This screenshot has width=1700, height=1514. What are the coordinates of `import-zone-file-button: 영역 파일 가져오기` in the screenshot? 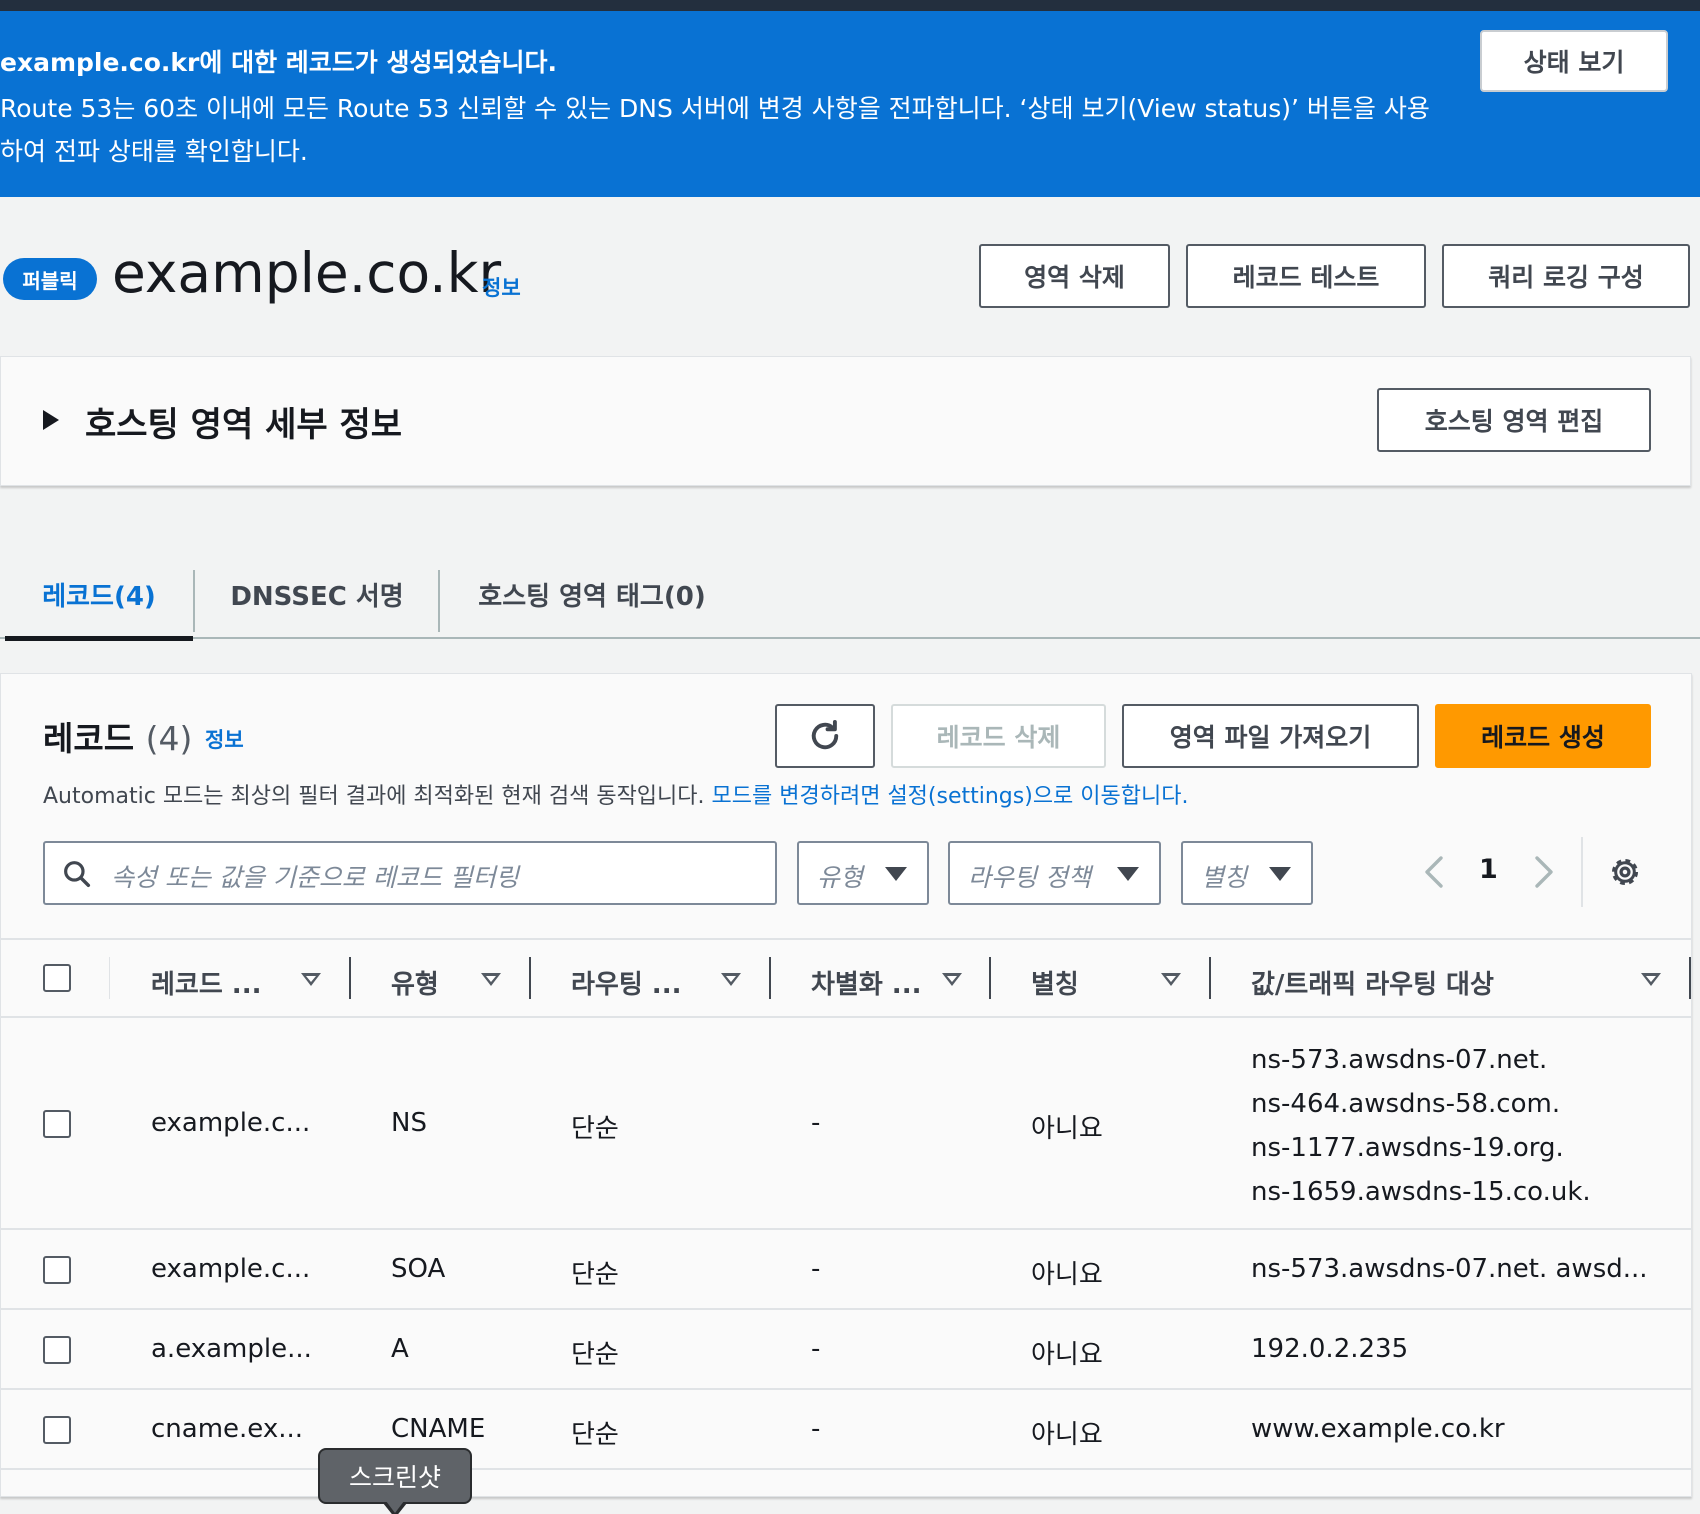 It's located at (1270, 736).